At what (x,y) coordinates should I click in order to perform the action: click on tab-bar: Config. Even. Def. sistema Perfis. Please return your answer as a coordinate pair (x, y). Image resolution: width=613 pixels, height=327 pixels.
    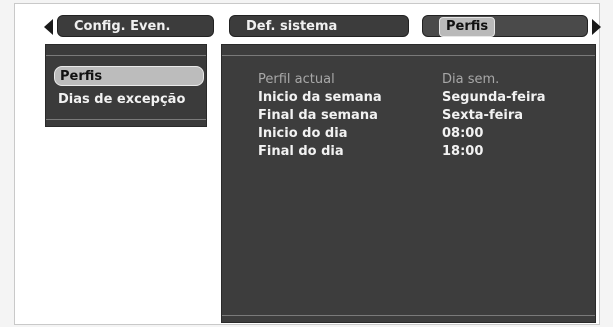
    Looking at the image, I should click on (324, 26).